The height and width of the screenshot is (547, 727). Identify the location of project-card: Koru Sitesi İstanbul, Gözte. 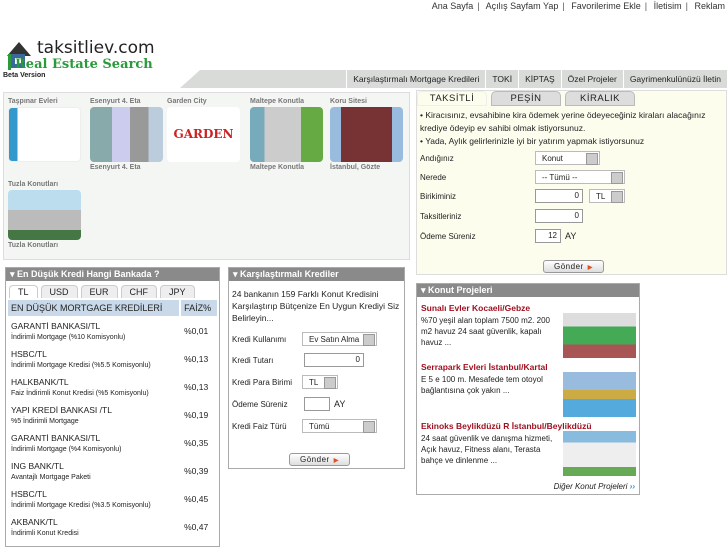
(367, 134).